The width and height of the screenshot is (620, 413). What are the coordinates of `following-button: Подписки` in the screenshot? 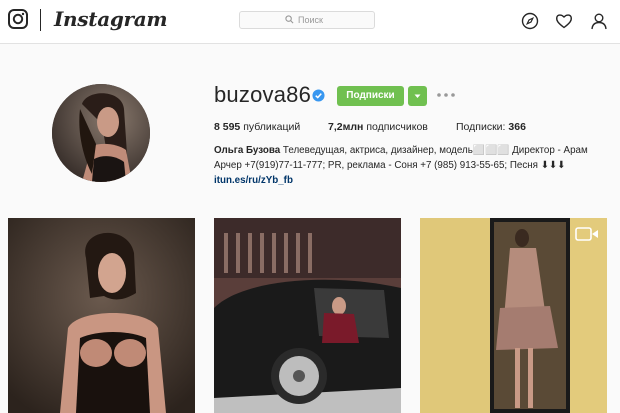 It's located at (370, 96).